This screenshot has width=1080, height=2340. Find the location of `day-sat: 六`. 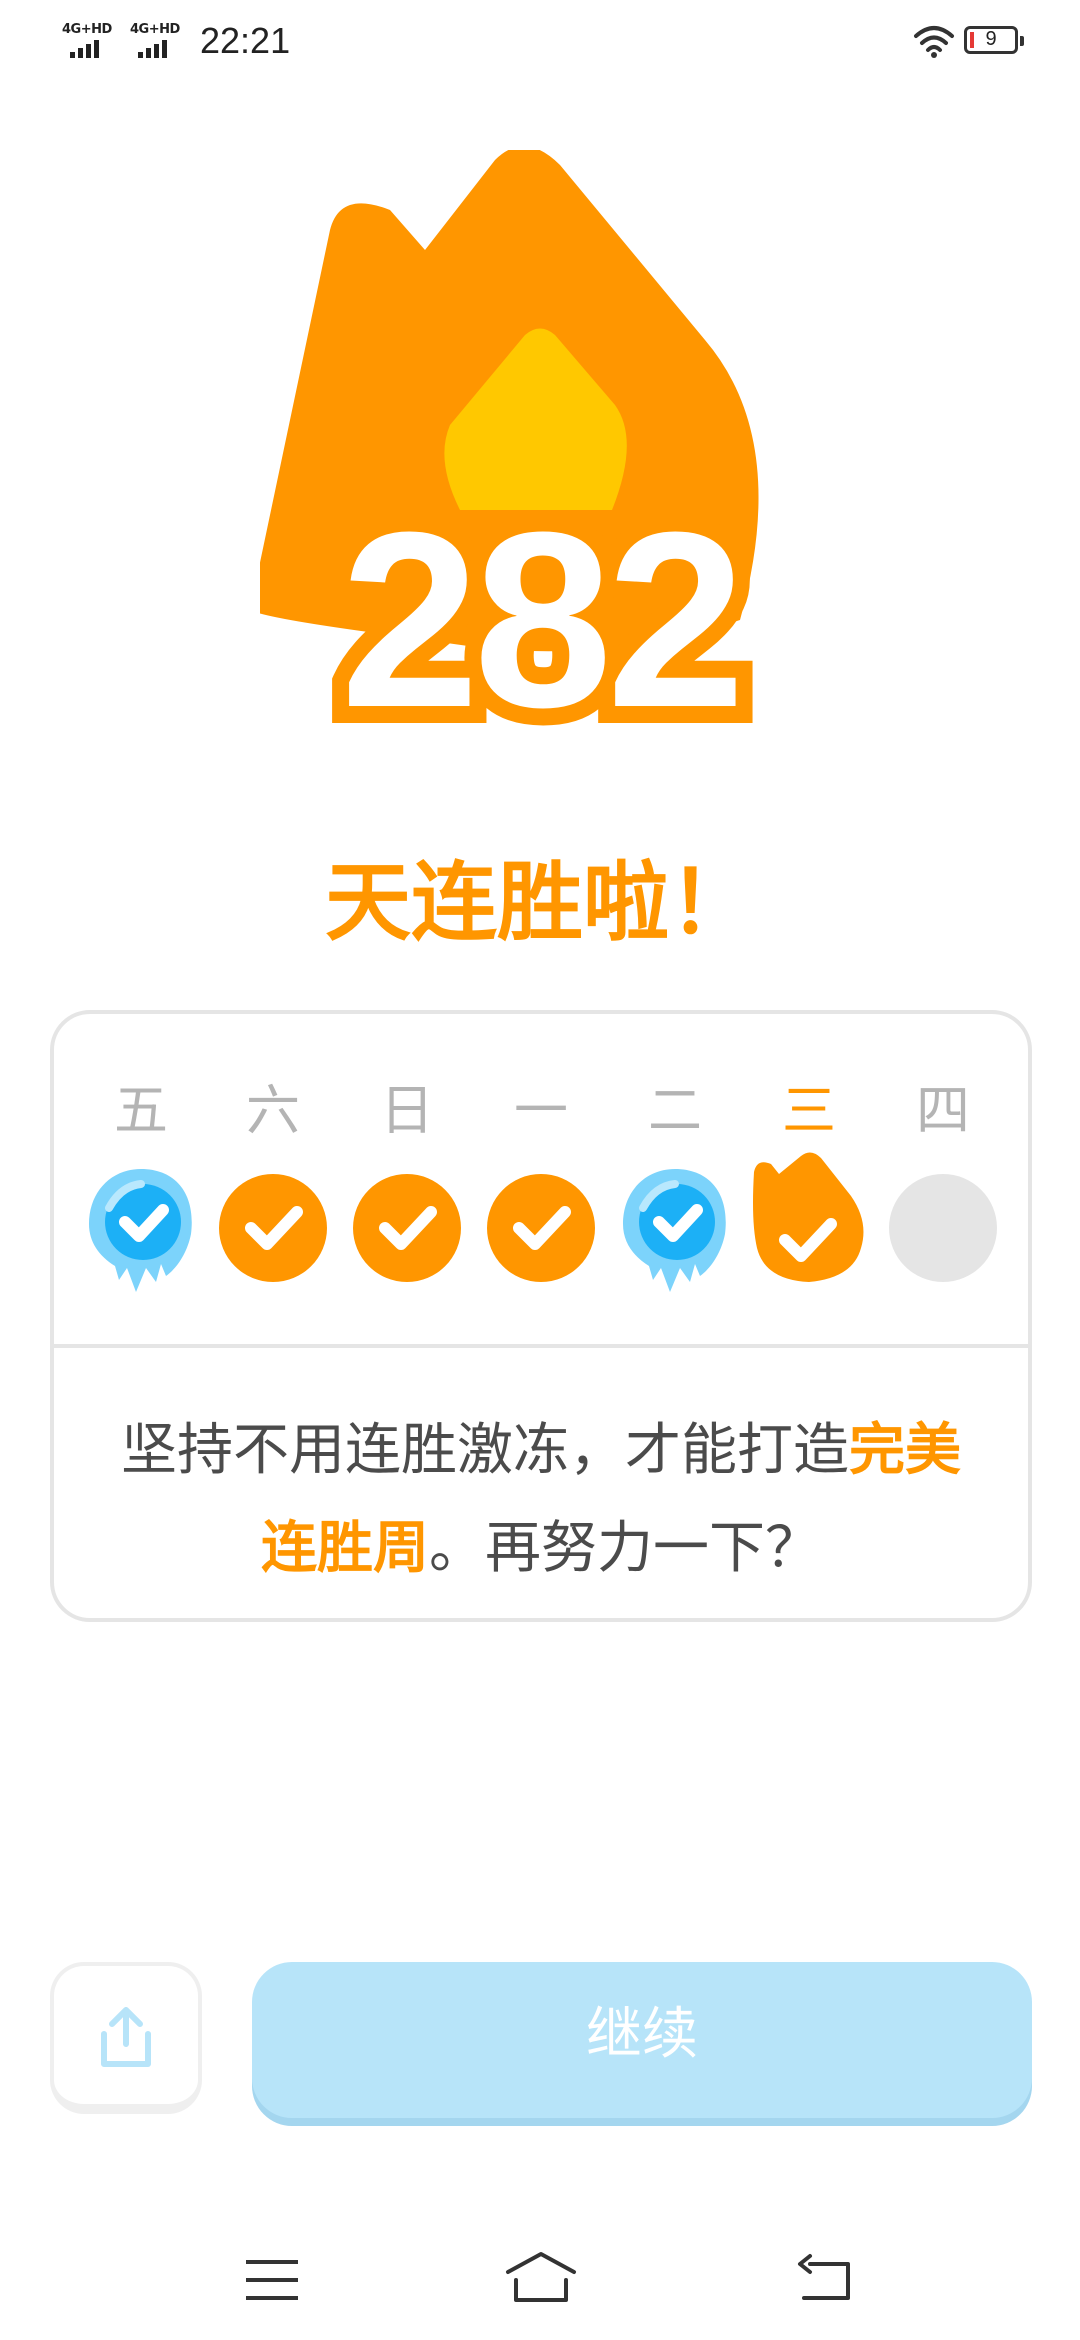

day-sat: 六 is located at coordinates (273, 1179).